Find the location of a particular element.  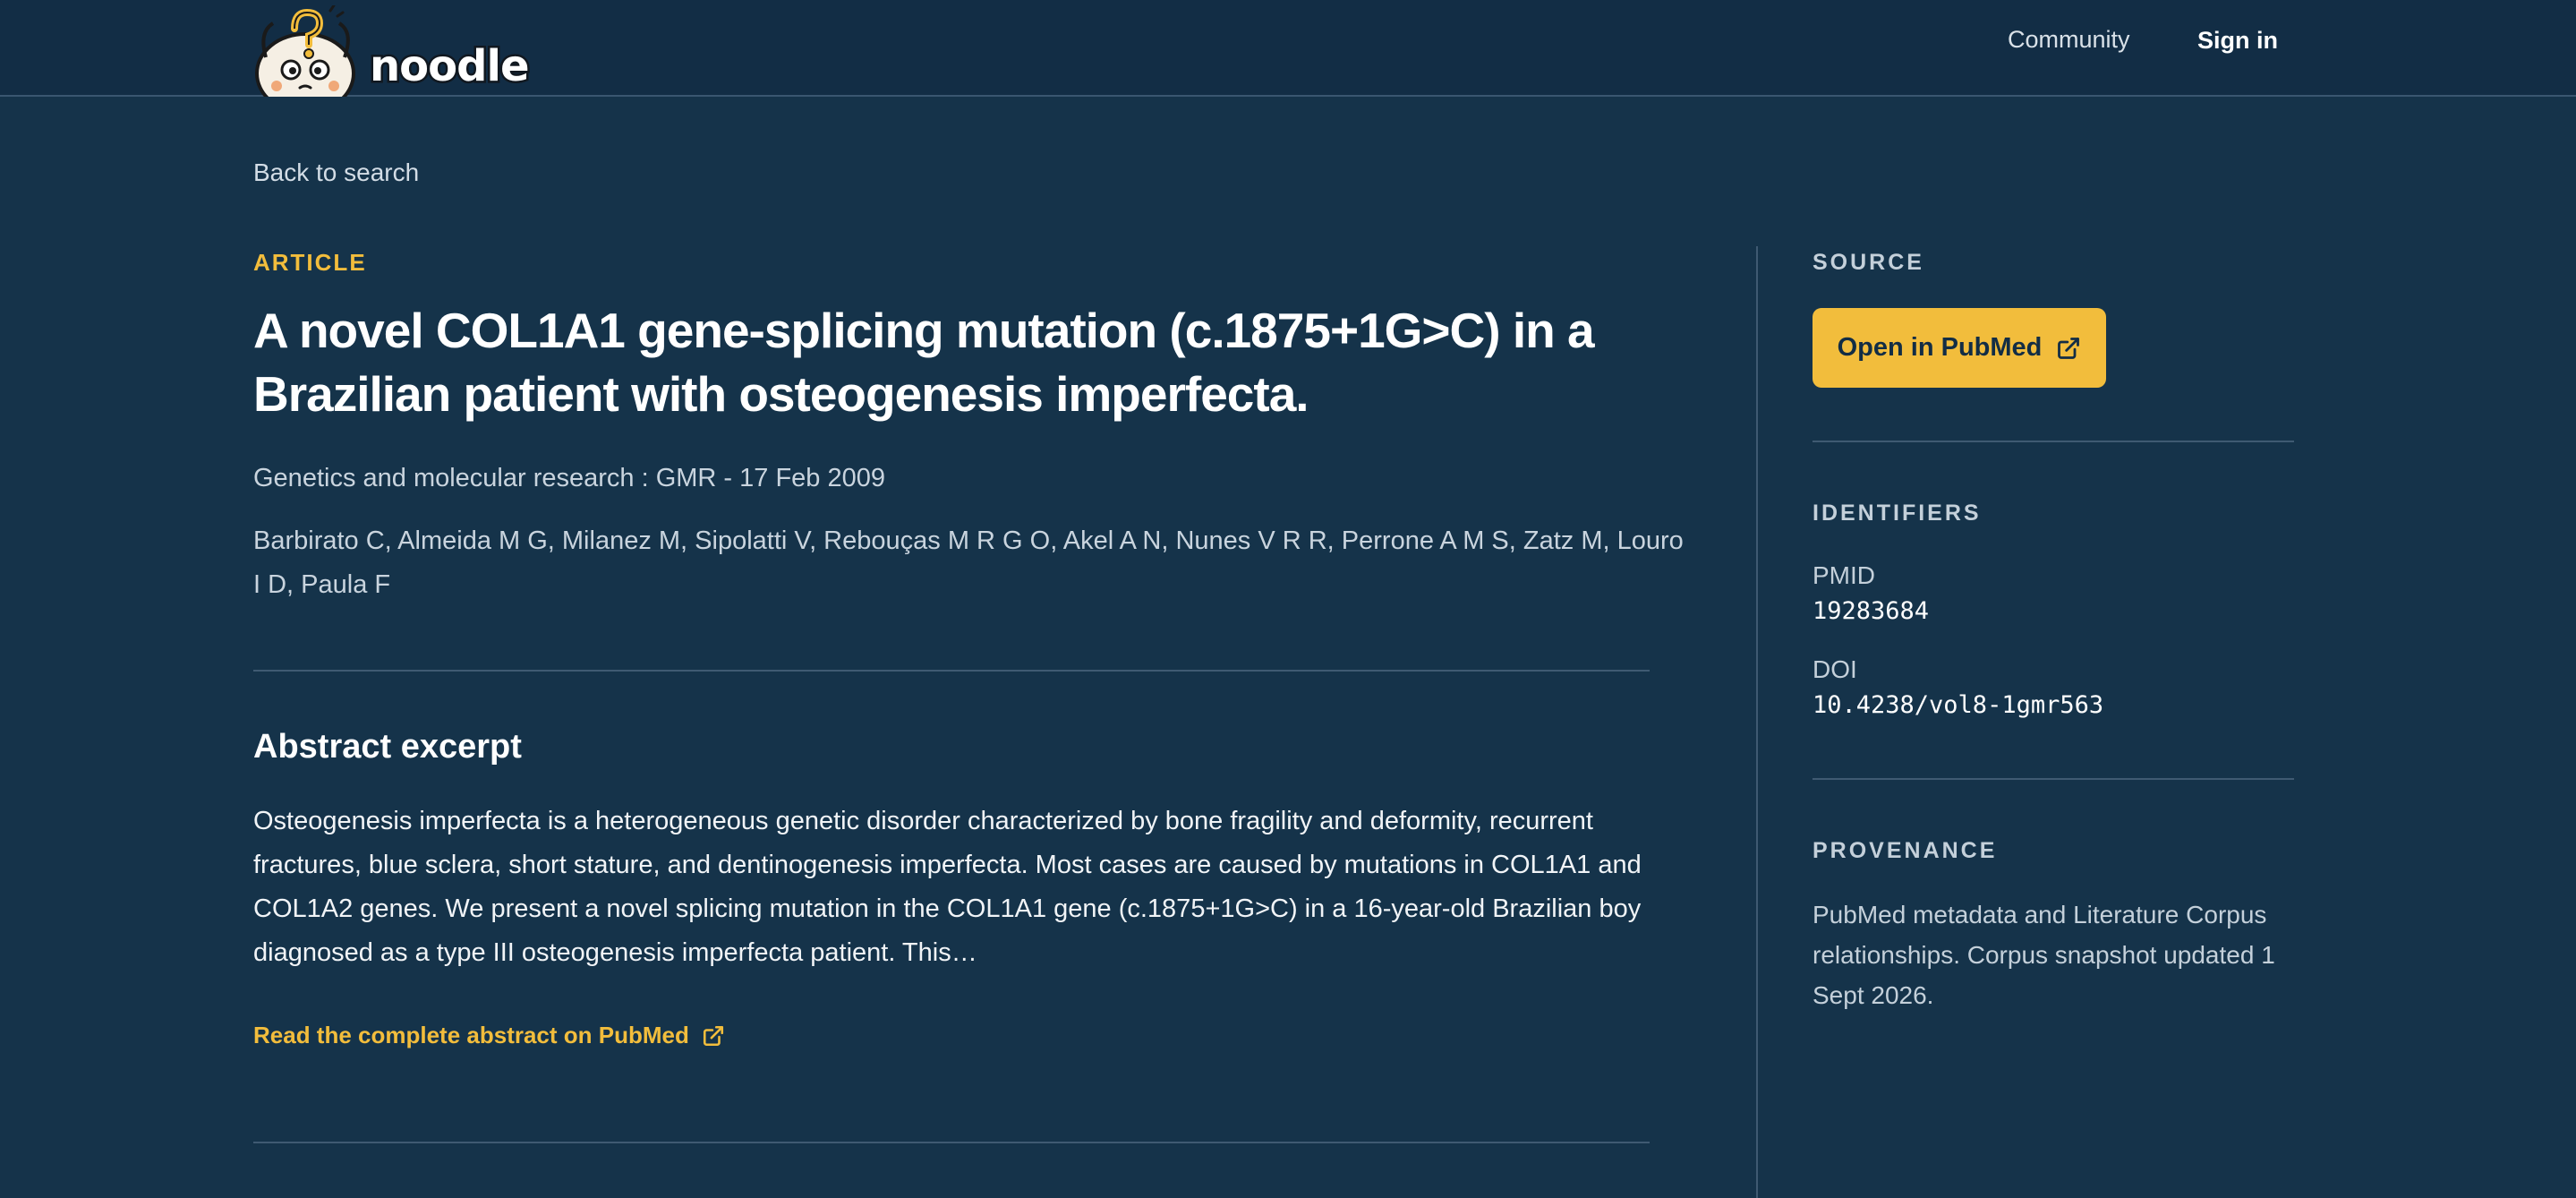

read-full-abstract-label: Read the complete abstract on PubMed is located at coordinates (471, 1035).